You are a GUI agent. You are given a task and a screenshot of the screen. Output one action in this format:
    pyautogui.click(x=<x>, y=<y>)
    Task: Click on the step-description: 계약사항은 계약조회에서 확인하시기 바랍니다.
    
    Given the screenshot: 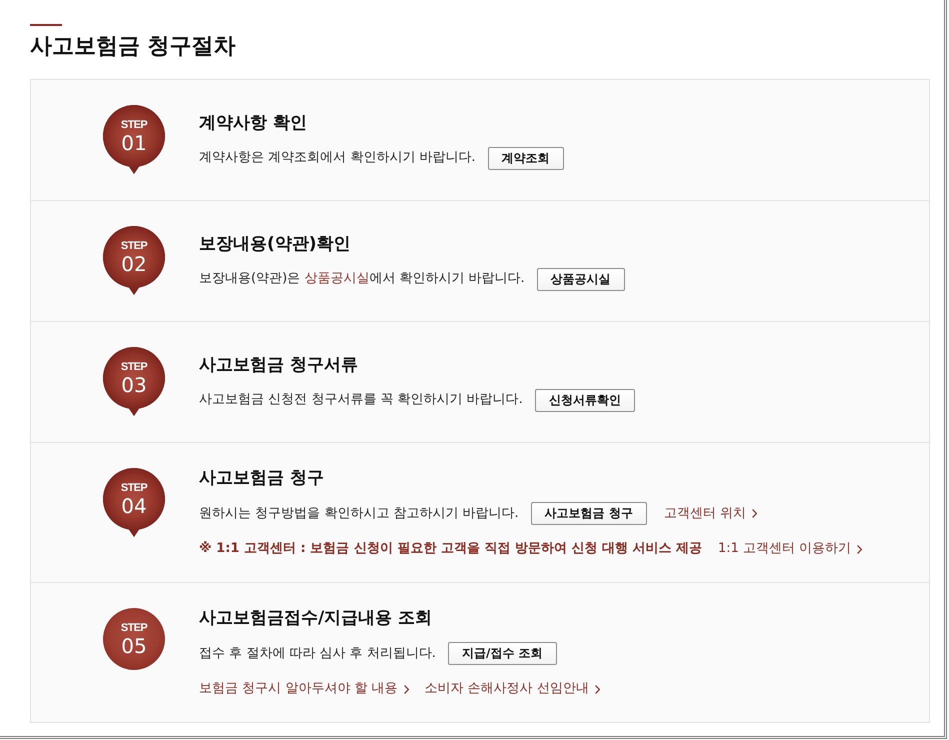 What is the action you would take?
    pyautogui.click(x=337, y=158)
    